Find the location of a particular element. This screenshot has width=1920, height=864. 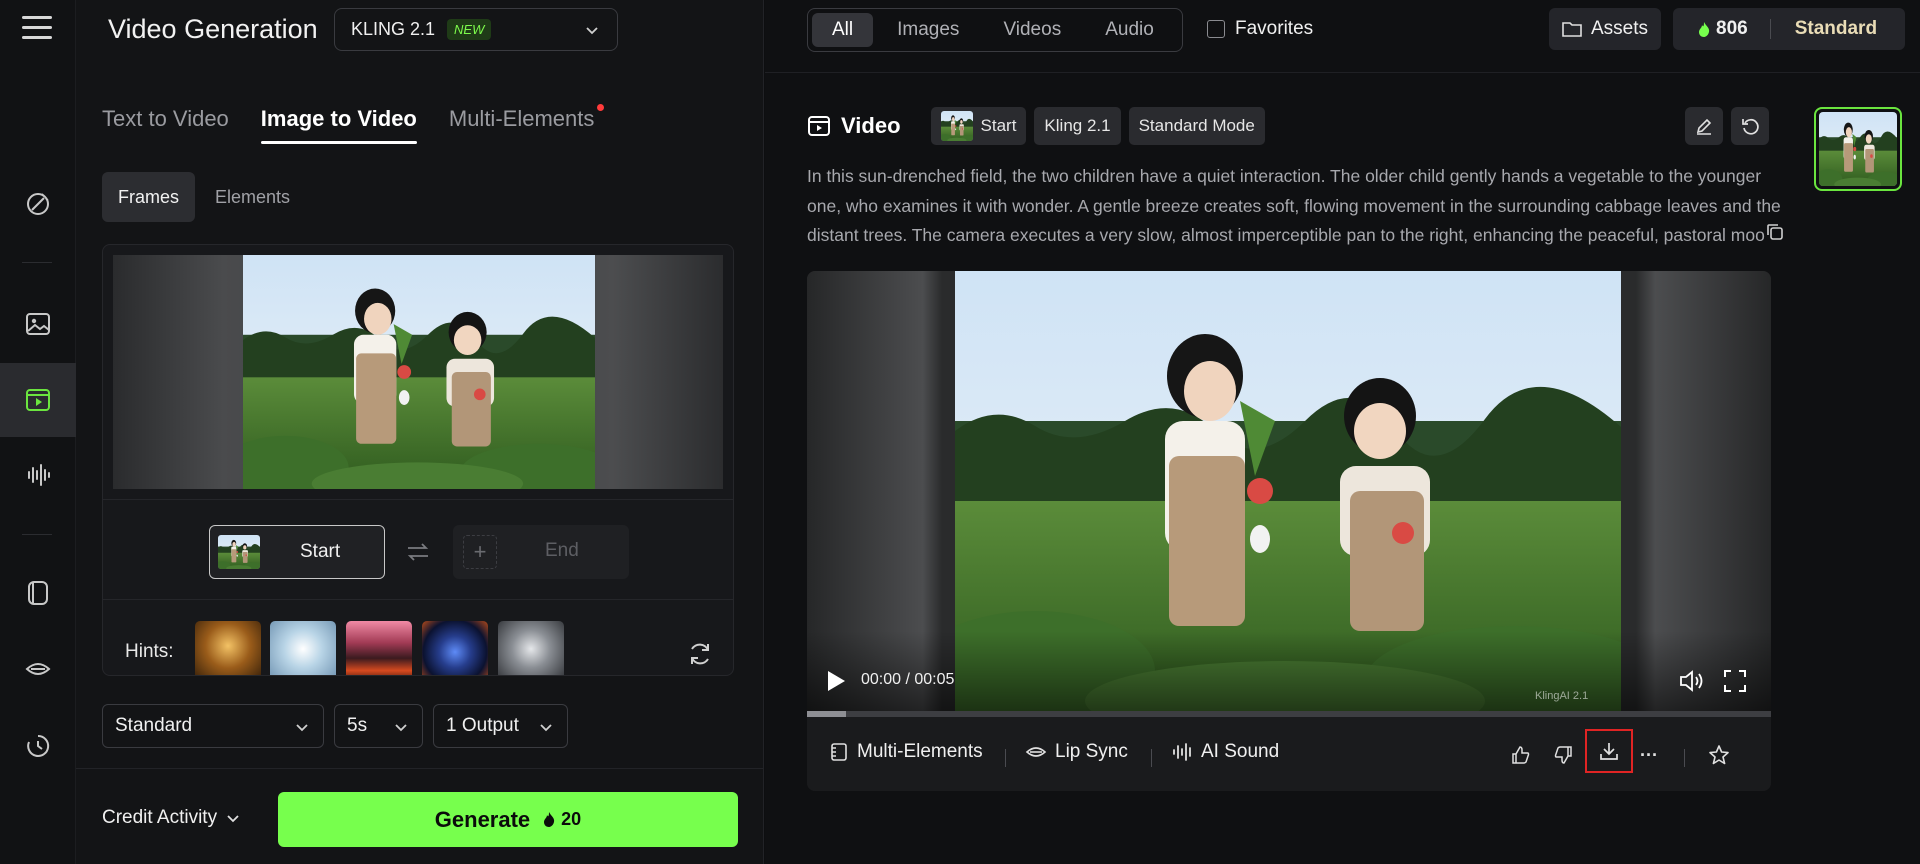

mode-value: Standard is located at coordinates (154, 725).